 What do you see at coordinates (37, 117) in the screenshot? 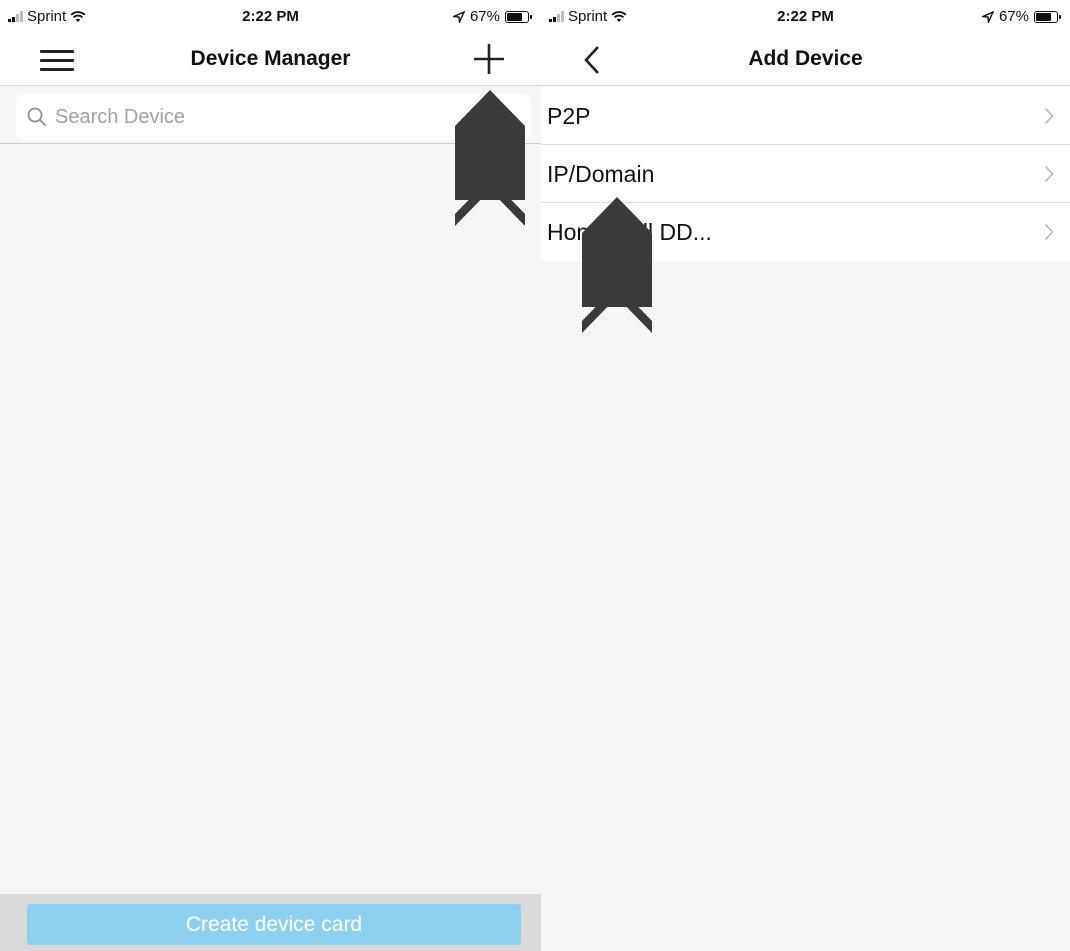
I see `search-icon` at bounding box center [37, 117].